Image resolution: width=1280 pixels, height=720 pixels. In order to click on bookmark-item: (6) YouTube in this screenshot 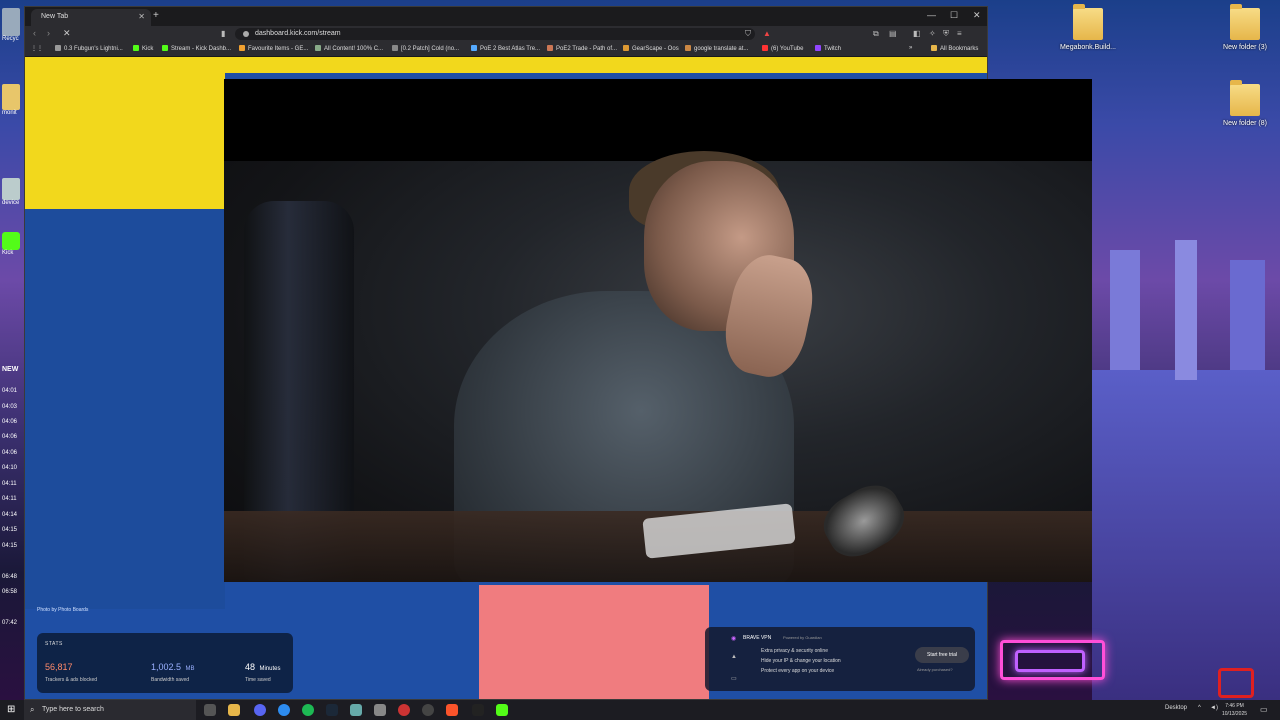, I will do `click(782, 48)`.